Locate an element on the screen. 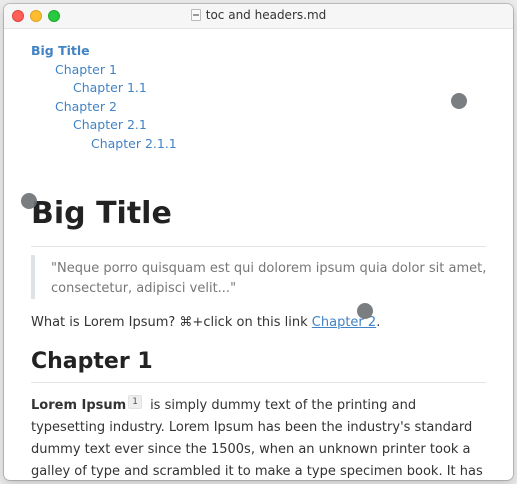  footnote-marker: 1 is located at coordinates (135, 402).